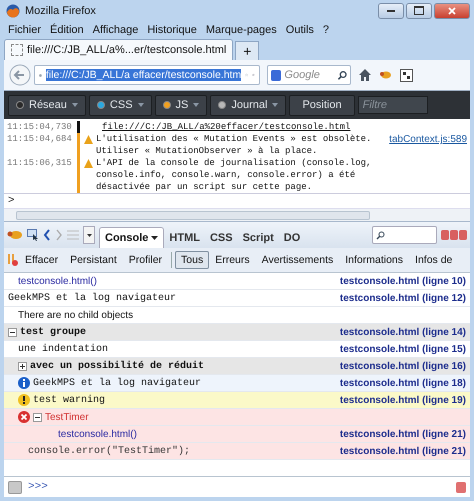 The height and width of the screenshot is (501, 474). Describe the element at coordinates (403, 298) in the screenshot. I see `source-link: testconsole.html (ligne 12)` at that location.